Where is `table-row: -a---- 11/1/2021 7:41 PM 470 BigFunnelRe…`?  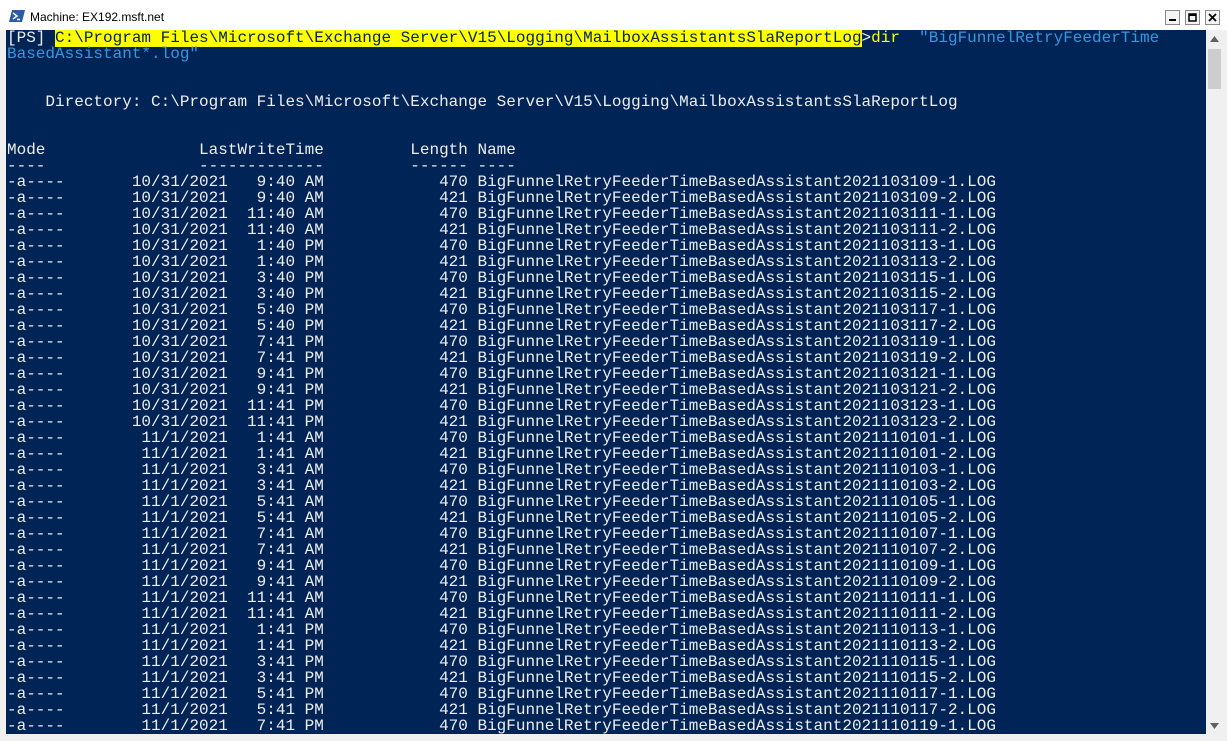 table-row: -a---- 11/1/2021 7:41 PM 470 BigFunnelRe… is located at coordinates (501, 725).